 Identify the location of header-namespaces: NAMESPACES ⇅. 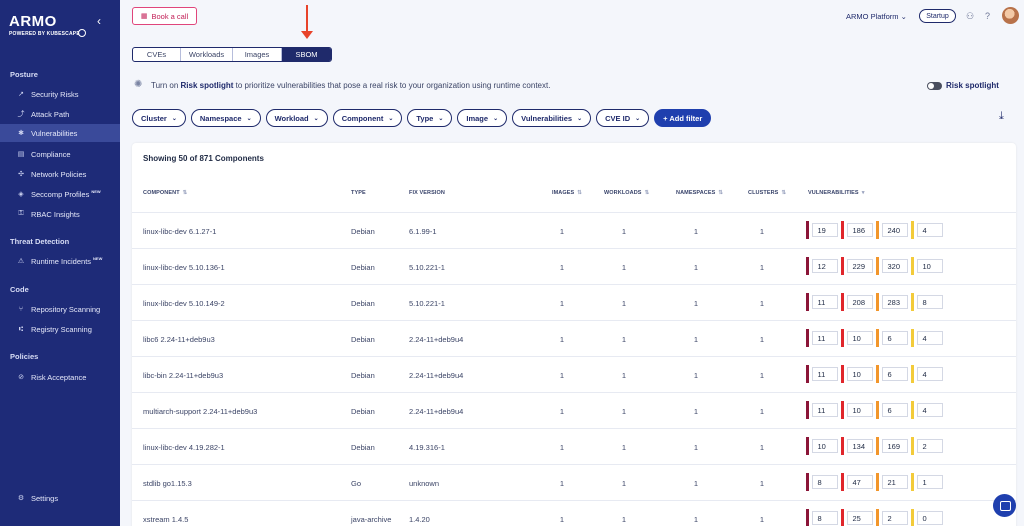
(699, 193).